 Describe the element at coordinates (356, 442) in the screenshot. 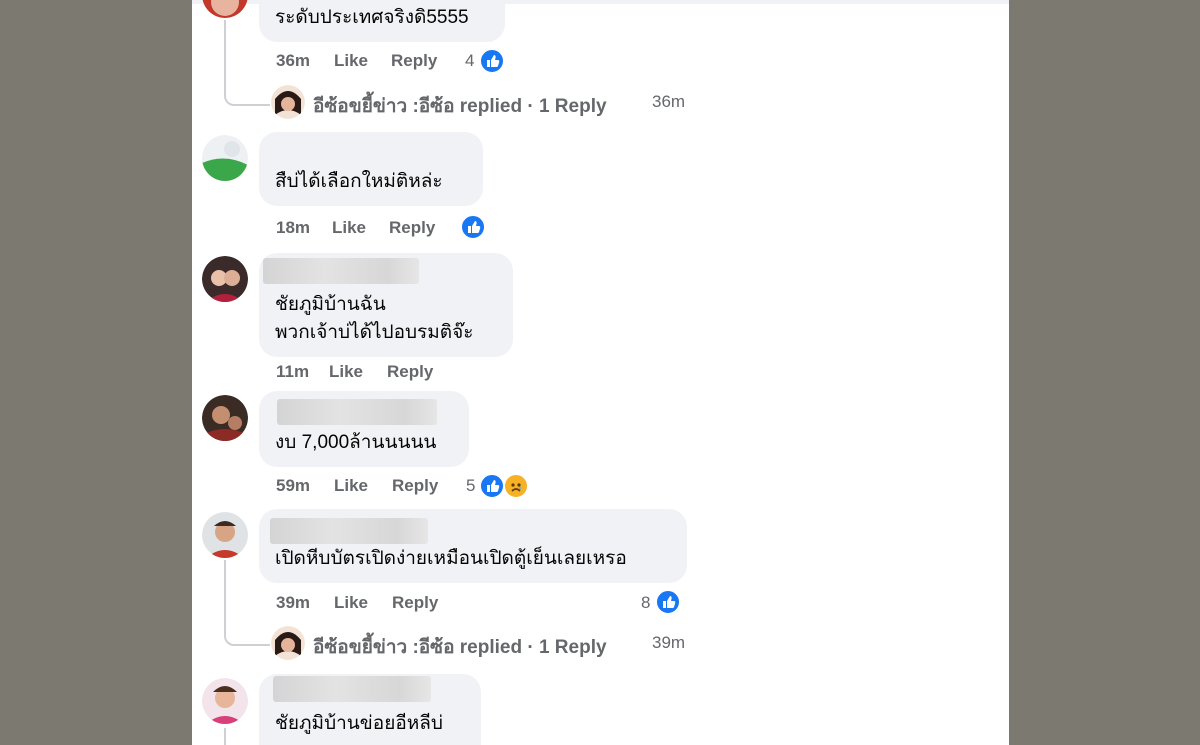

I see `comment-text: งบ 7,000ล้านนนนน` at that location.